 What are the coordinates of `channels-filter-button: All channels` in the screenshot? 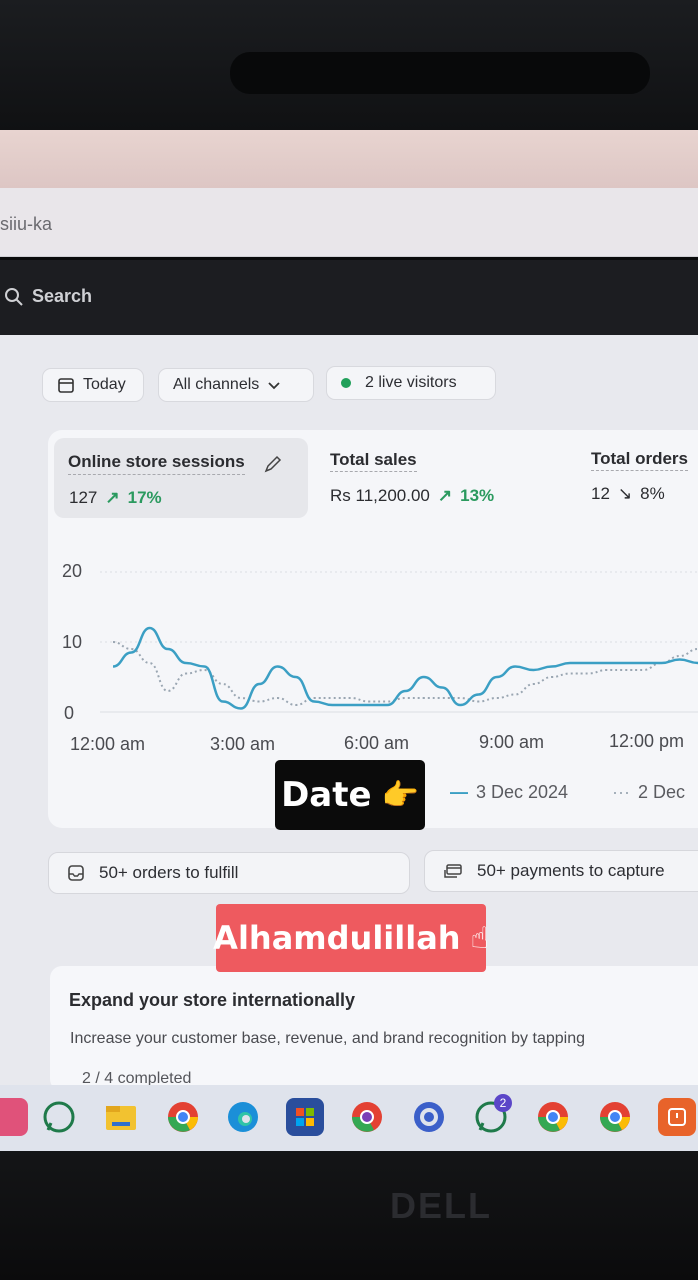 It's located at (236, 385).